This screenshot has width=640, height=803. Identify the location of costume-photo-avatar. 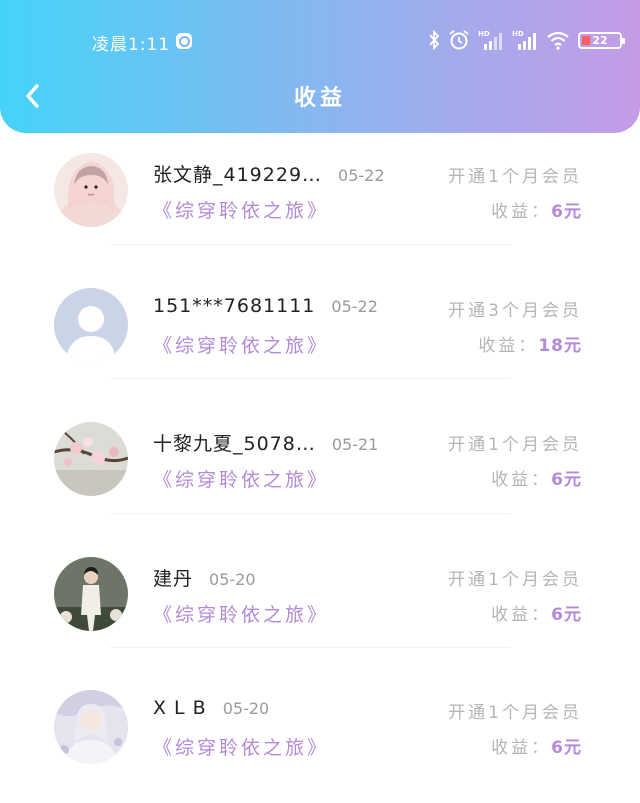
(91, 727).